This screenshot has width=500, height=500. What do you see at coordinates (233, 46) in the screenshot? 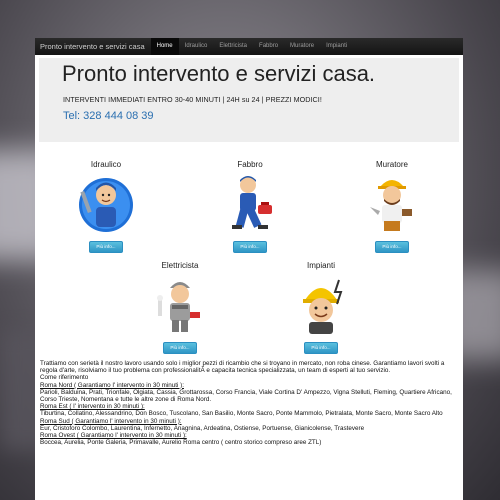
I see `nav-elettricista: Elettricista` at bounding box center [233, 46].